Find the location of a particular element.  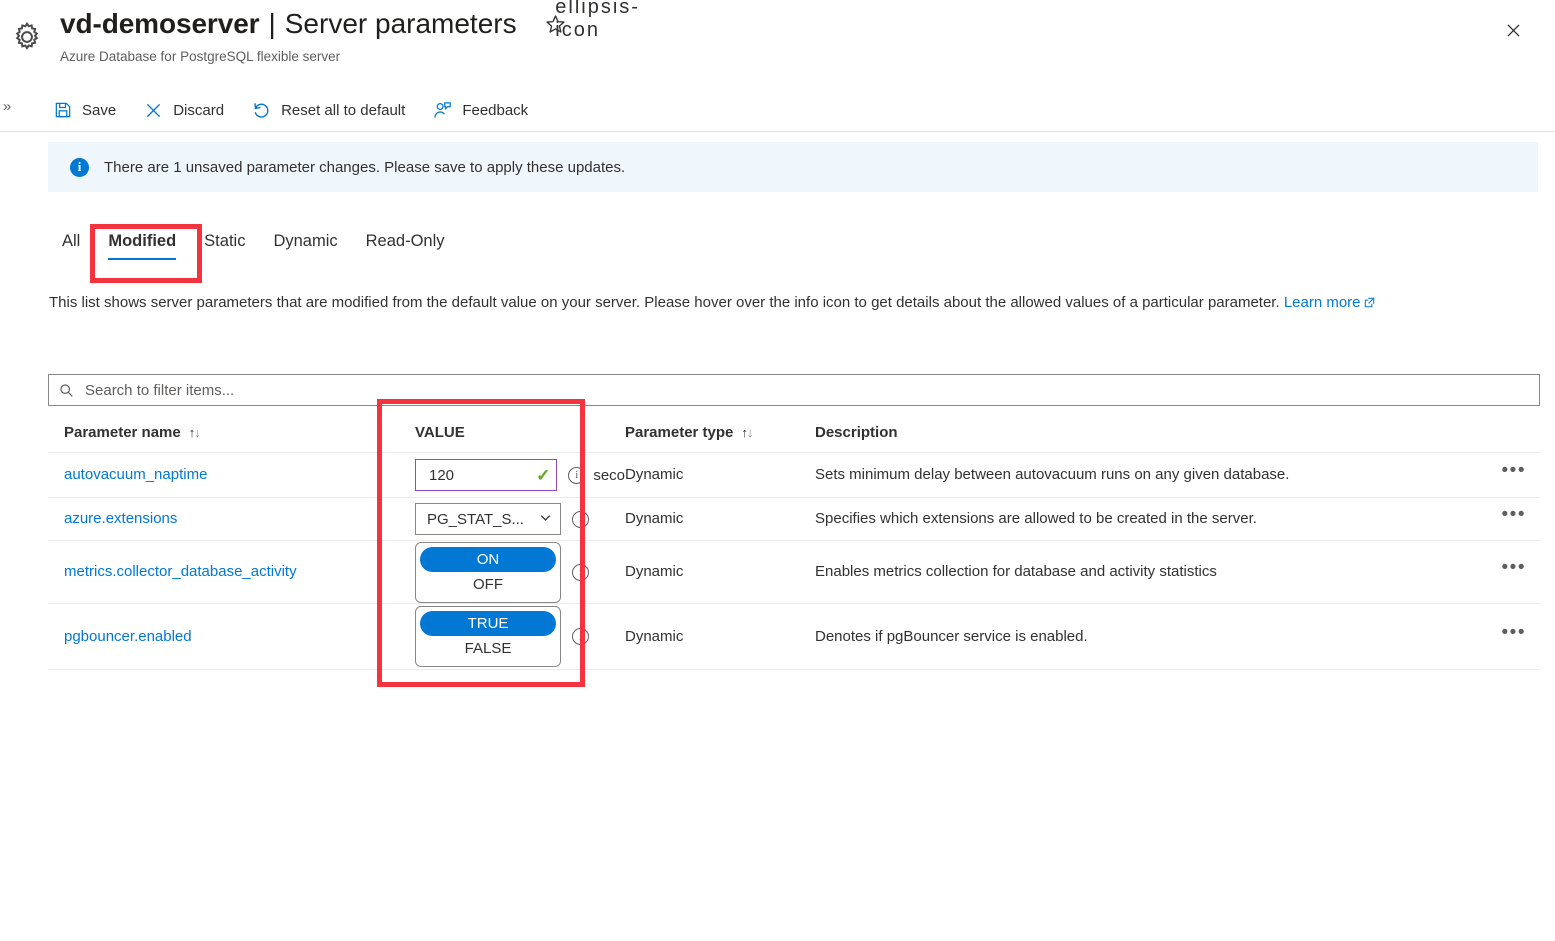

tab-read-only: Read-Only is located at coordinates (405, 245).